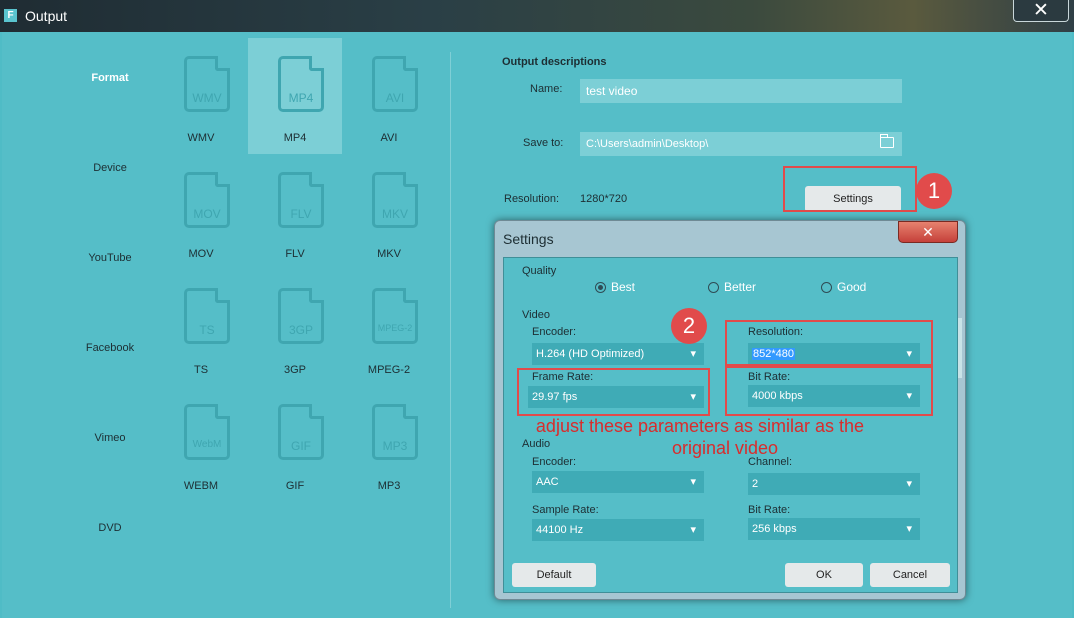 This screenshot has height=618, width=1074. Describe the element at coordinates (613, 392) in the screenshot. I see `highlight-box-frame-rate` at that location.